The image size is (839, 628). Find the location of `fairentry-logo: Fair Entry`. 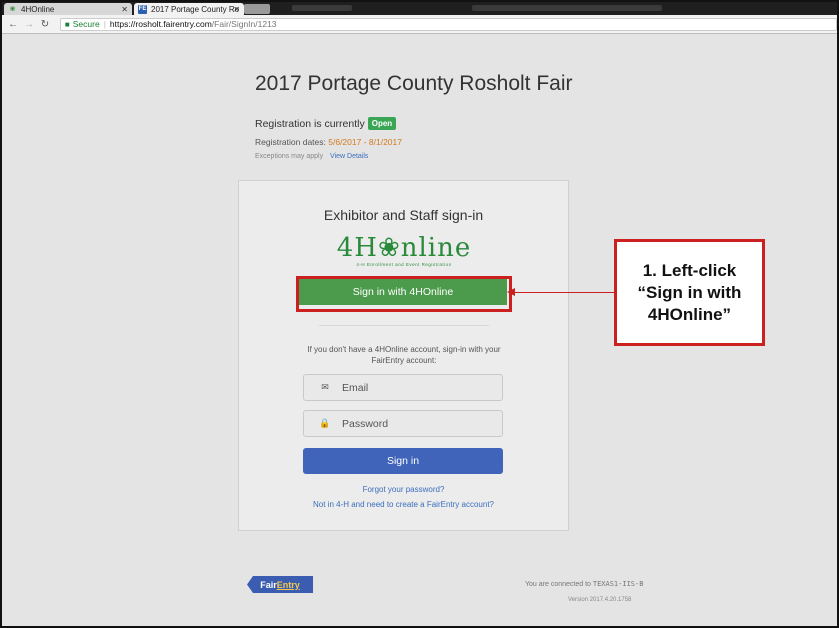

fairentry-logo: Fair Entry is located at coordinates (280, 584).